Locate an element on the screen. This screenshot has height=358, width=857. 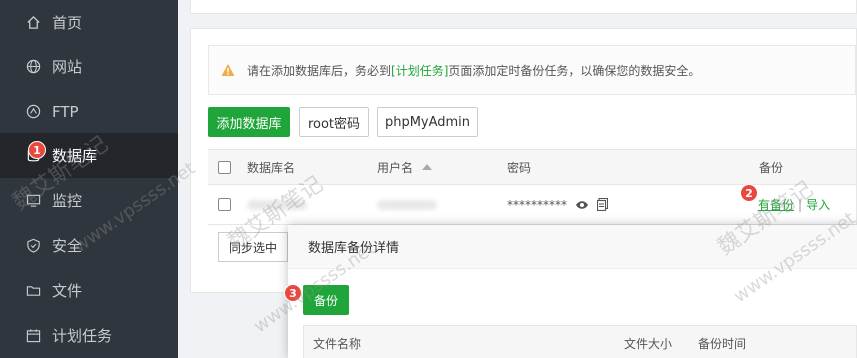
table-row: ********** 有备份 | 导入 is located at coordinates (532, 205).